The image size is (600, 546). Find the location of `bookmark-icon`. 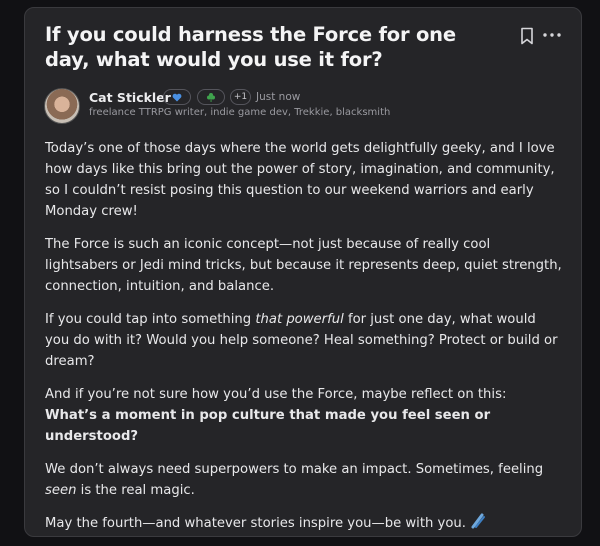

bookmark-icon is located at coordinates (527, 36).